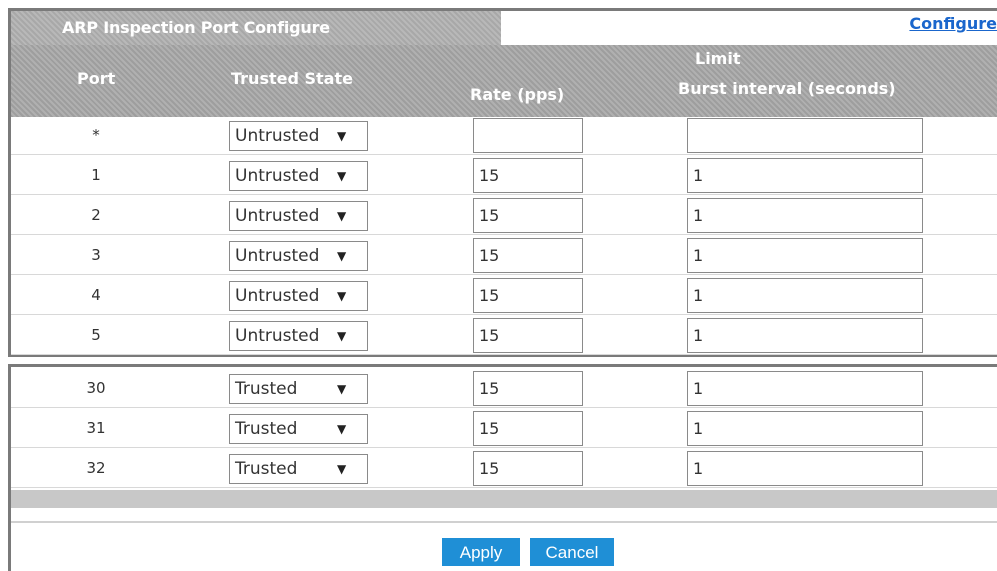  I want to click on column-header-rate: Rate (pps), so click(517, 94).